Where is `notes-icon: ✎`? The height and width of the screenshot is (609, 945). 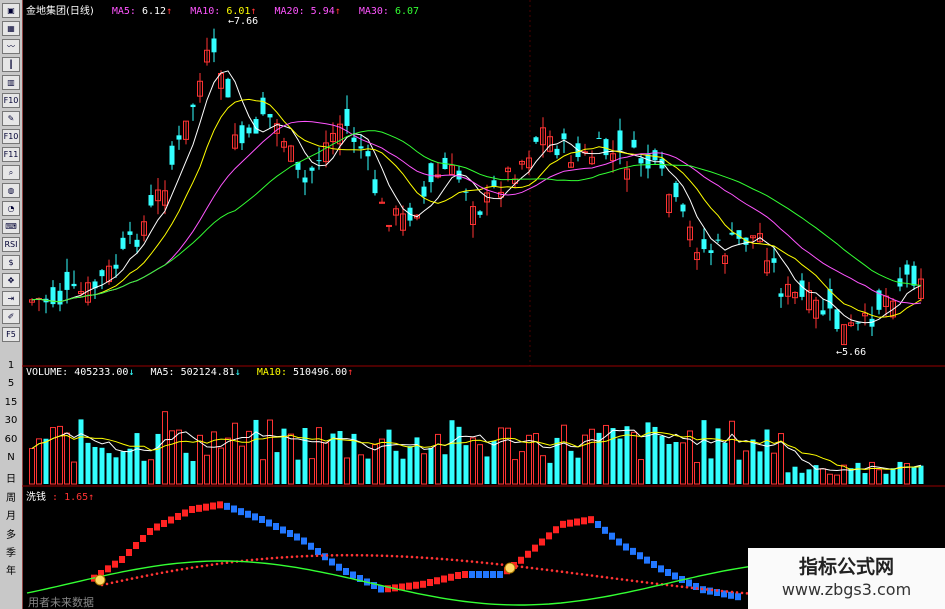
notes-icon: ✎ is located at coordinates (11, 118).